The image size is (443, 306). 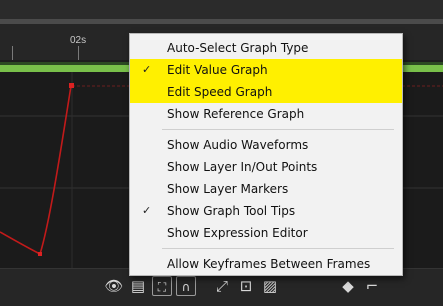 What do you see at coordinates (372, 286) in the screenshot?
I see `easy-ease-icon: ⌐` at bounding box center [372, 286].